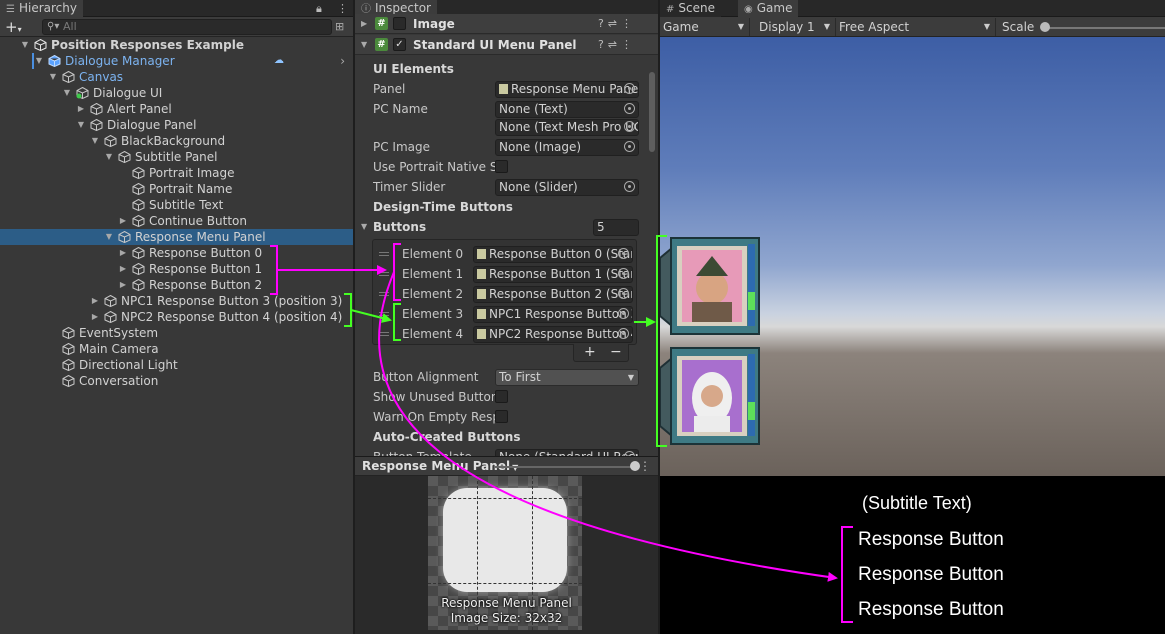 The image size is (1165, 634). What do you see at coordinates (176, 349) in the screenshot?
I see `hierarchy-item: Main Camera` at bounding box center [176, 349].